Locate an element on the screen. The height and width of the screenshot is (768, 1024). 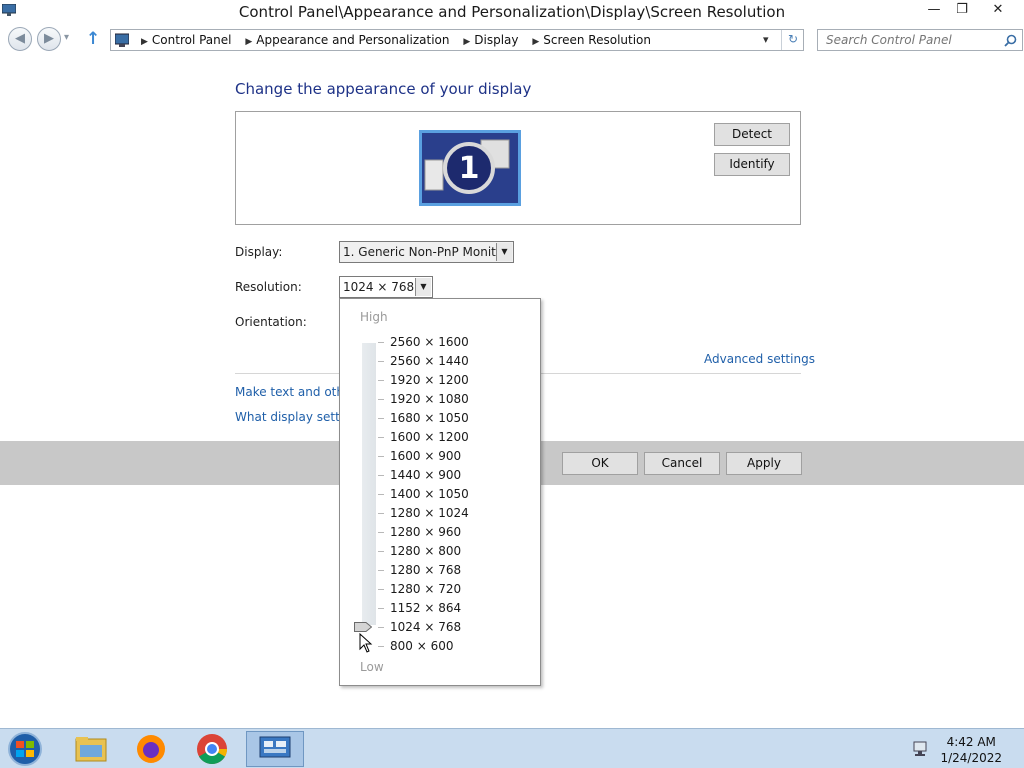
breadcrumb-screen-resolution: Screen Resolution is located at coordinates (597, 40).